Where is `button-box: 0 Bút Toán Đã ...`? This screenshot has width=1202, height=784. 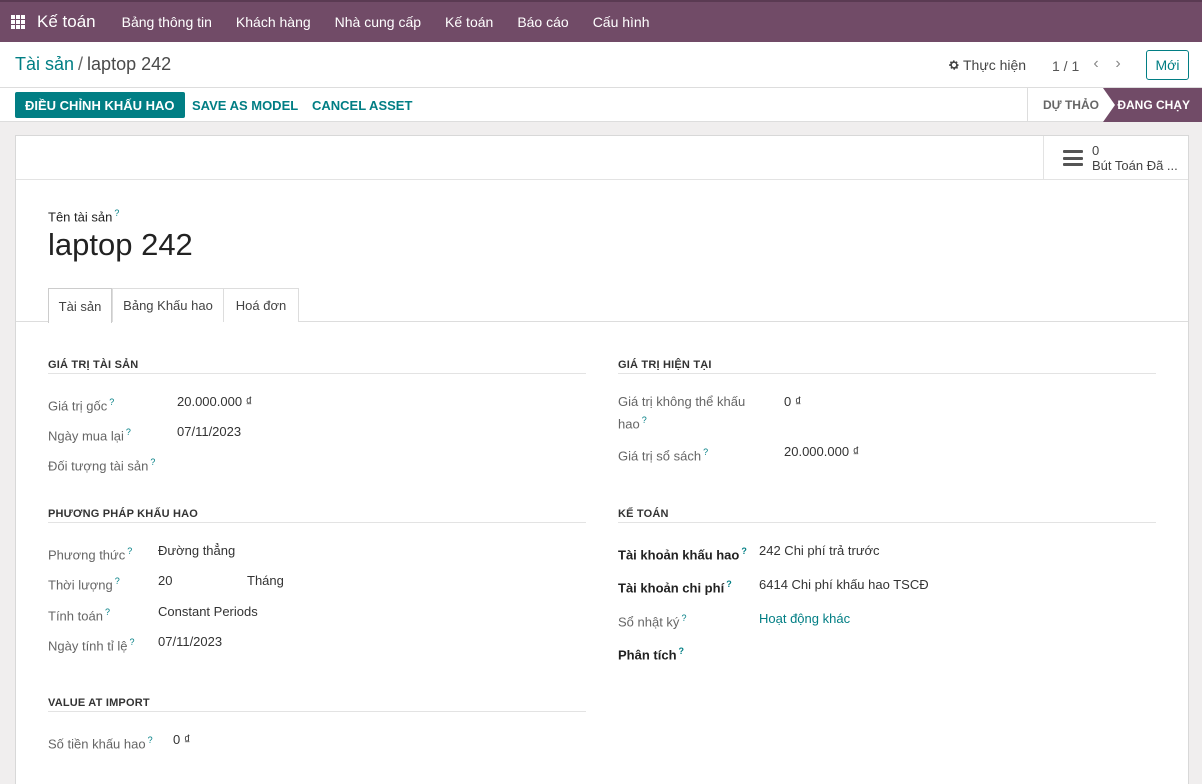 button-box: 0 Bút Toán Đã ... is located at coordinates (602, 158).